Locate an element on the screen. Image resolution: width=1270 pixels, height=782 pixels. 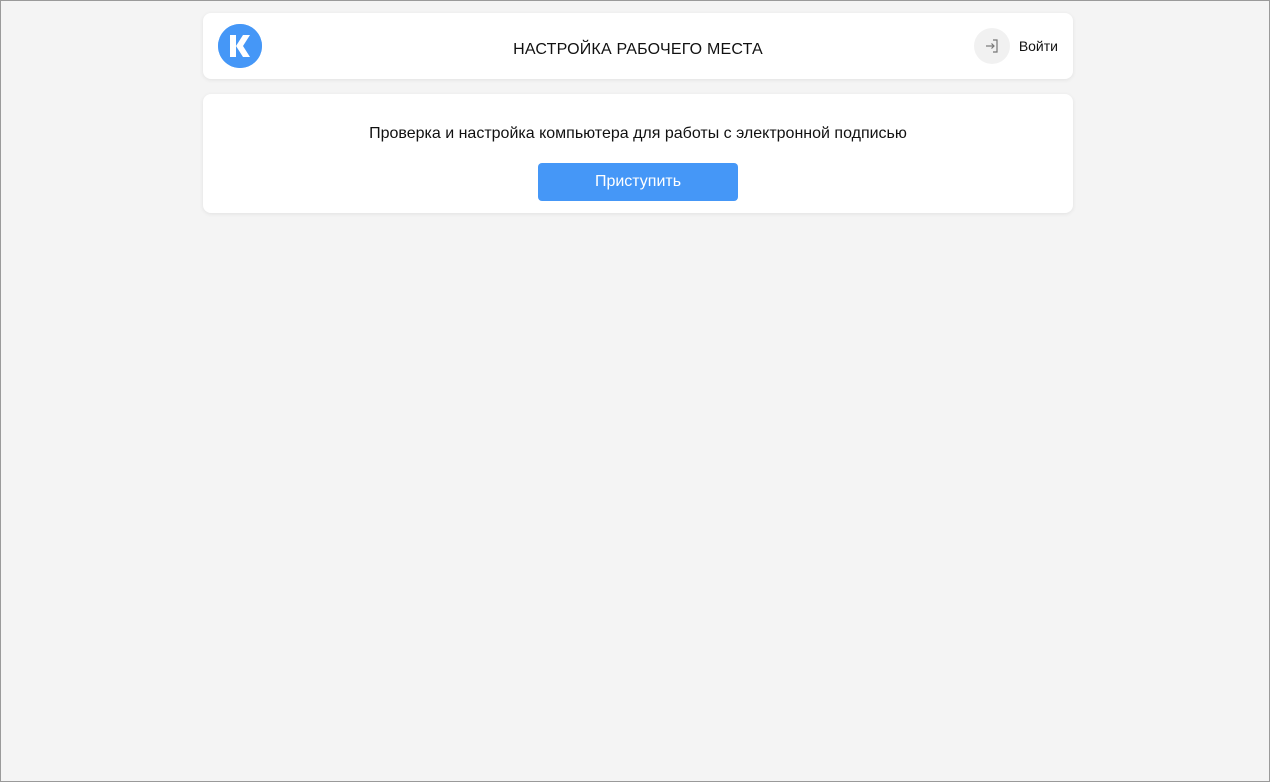
header-card: НАСТРОЙКА РАБОЧЕГО МЕСТА Войти is located at coordinates (638, 46).